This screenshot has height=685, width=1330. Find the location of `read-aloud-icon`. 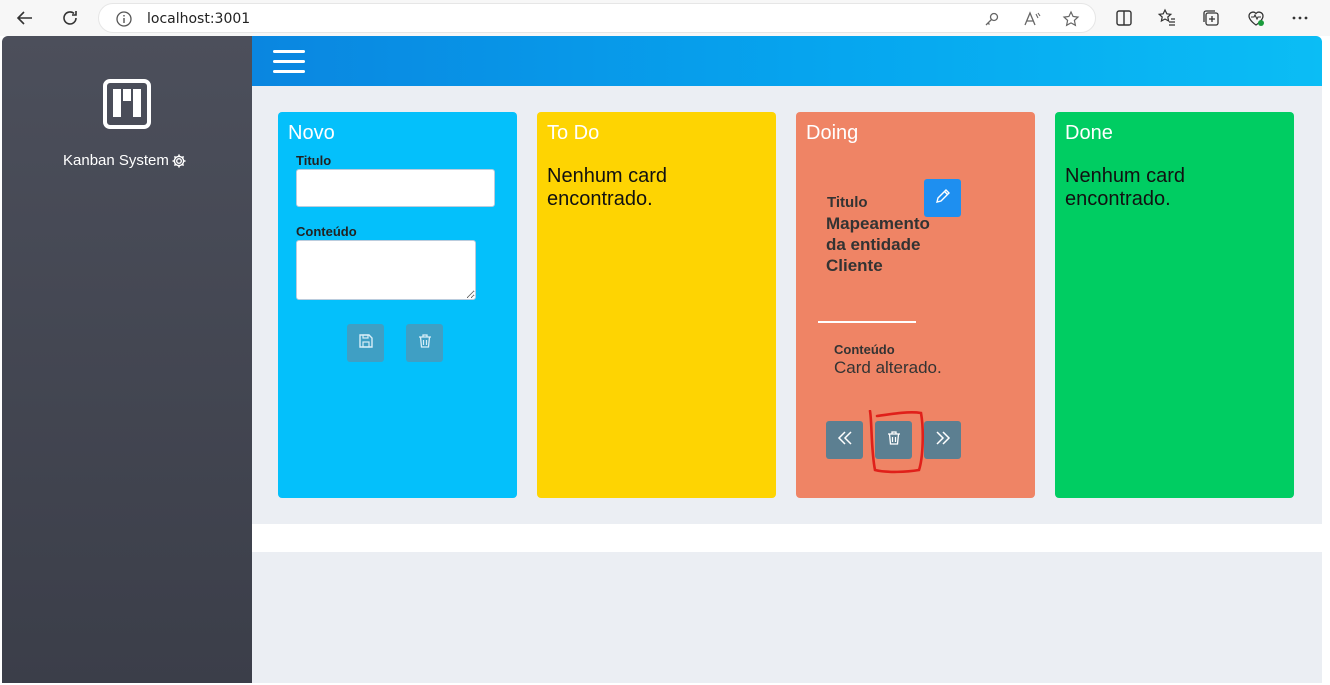

read-aloud-icon is located at coordinates (1032, 19).